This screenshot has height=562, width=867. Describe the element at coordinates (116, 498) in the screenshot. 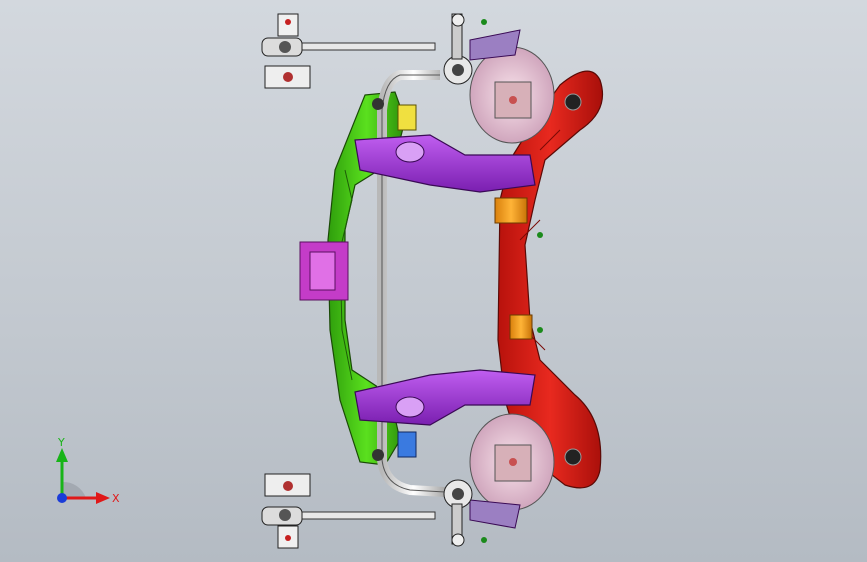

I see `x-axis-label: X` at that location.